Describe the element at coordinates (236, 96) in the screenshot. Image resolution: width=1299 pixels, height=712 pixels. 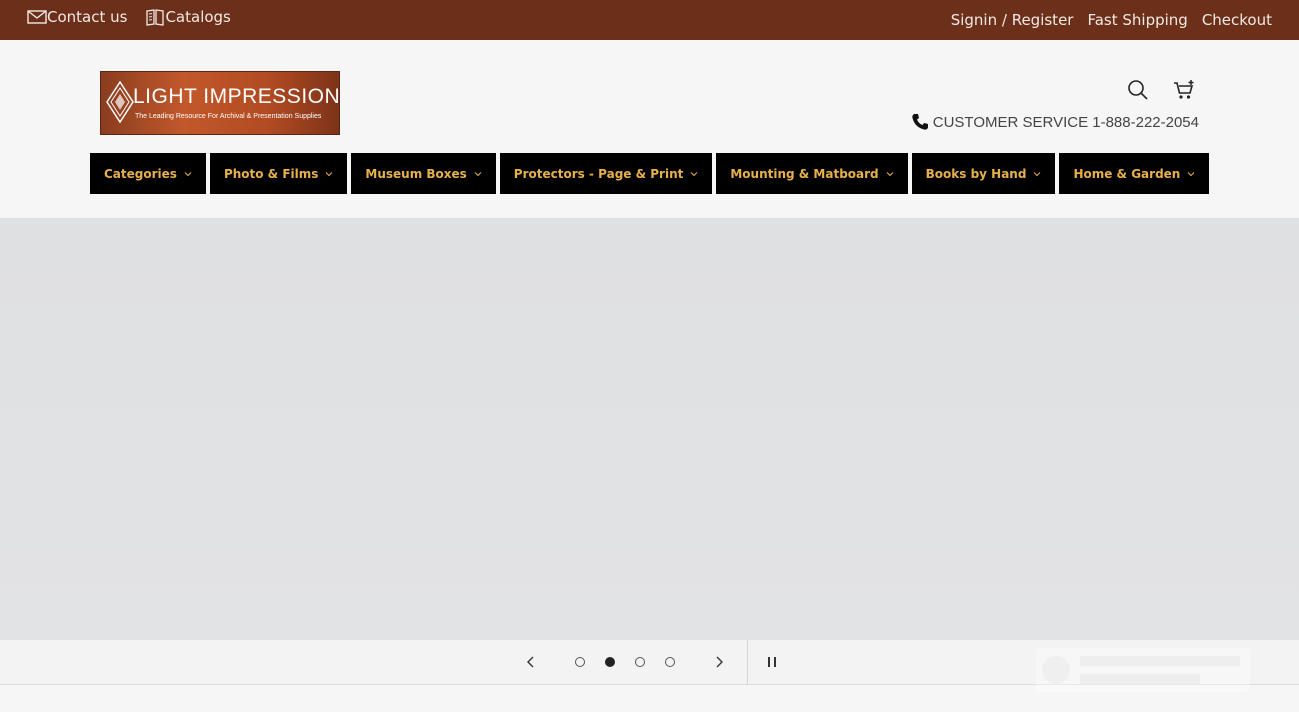
I see `logo-brand-text: LIGHT IMPRESSIONS®` at that location.